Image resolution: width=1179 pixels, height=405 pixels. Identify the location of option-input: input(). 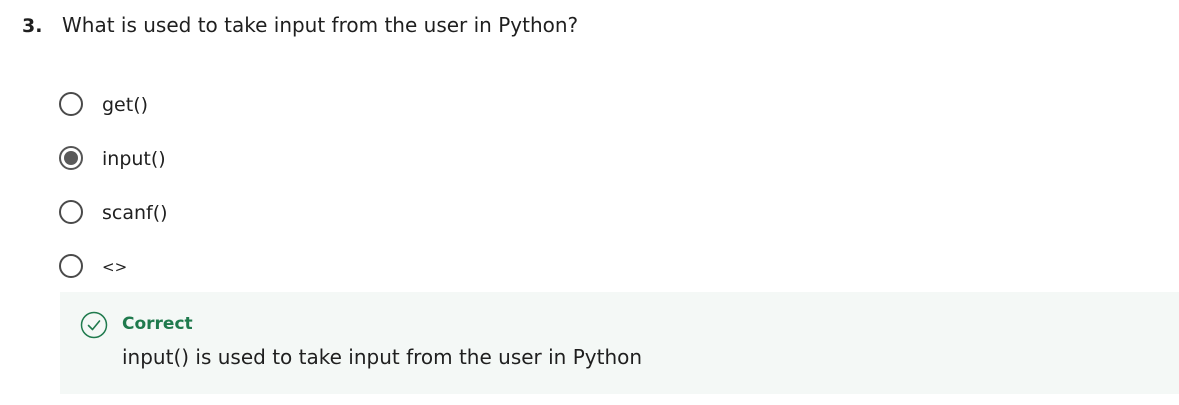
(113, 159).